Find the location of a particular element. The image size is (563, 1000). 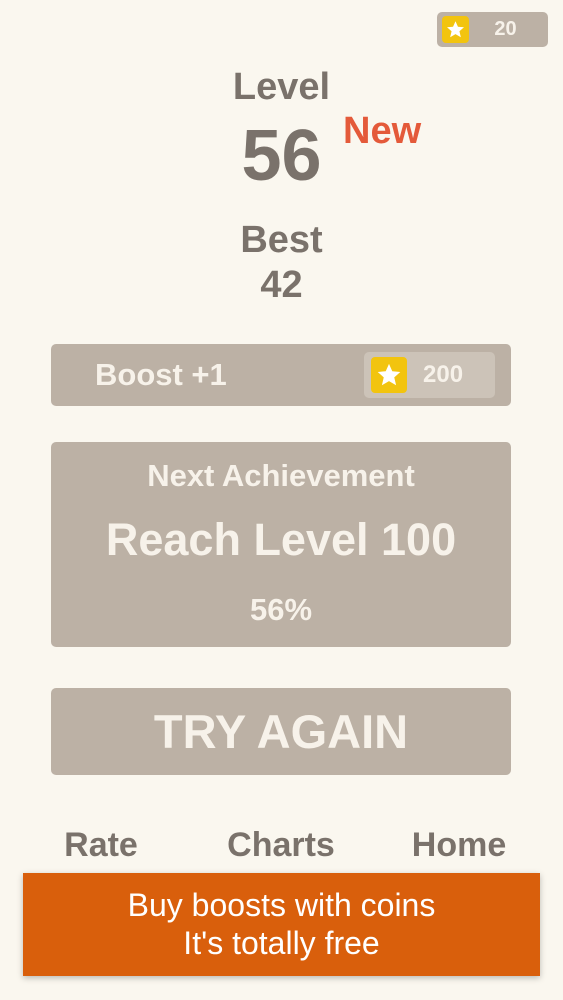

new-badge: New is located at coordinates (382, 131).